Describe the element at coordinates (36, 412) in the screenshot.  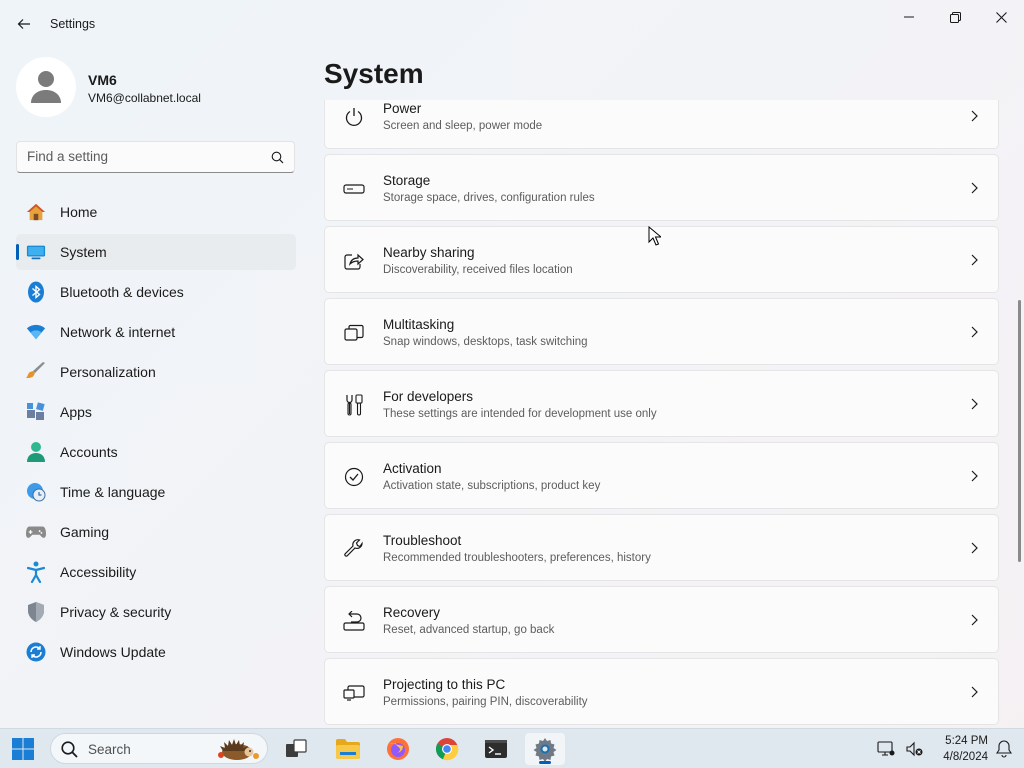
I see `apps-icon` at that location.